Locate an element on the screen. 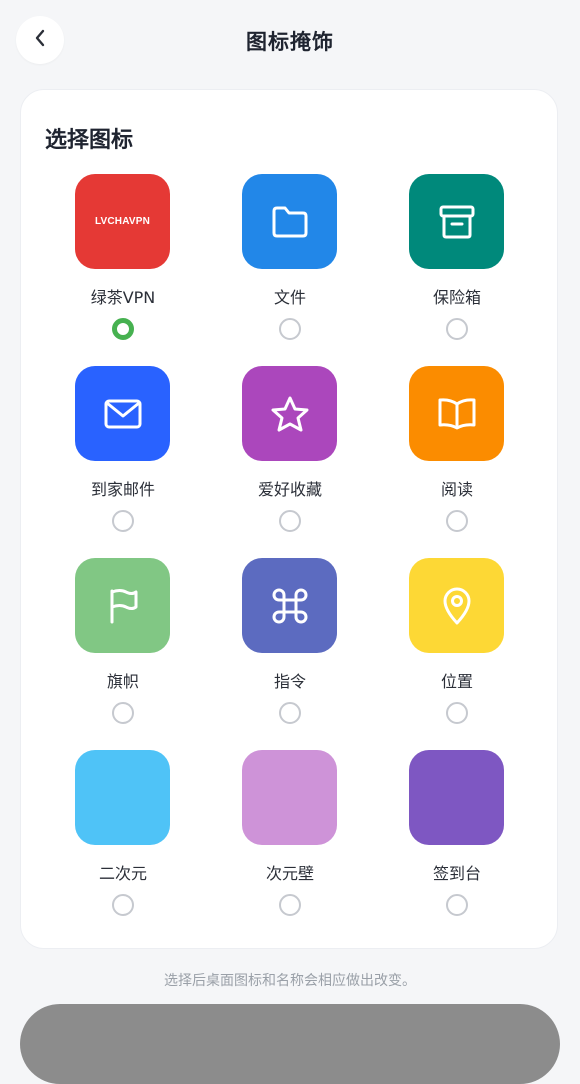 This screenshot has width=580, height=1084. icon-option: 二次元 is located at coordinates (123, 845).